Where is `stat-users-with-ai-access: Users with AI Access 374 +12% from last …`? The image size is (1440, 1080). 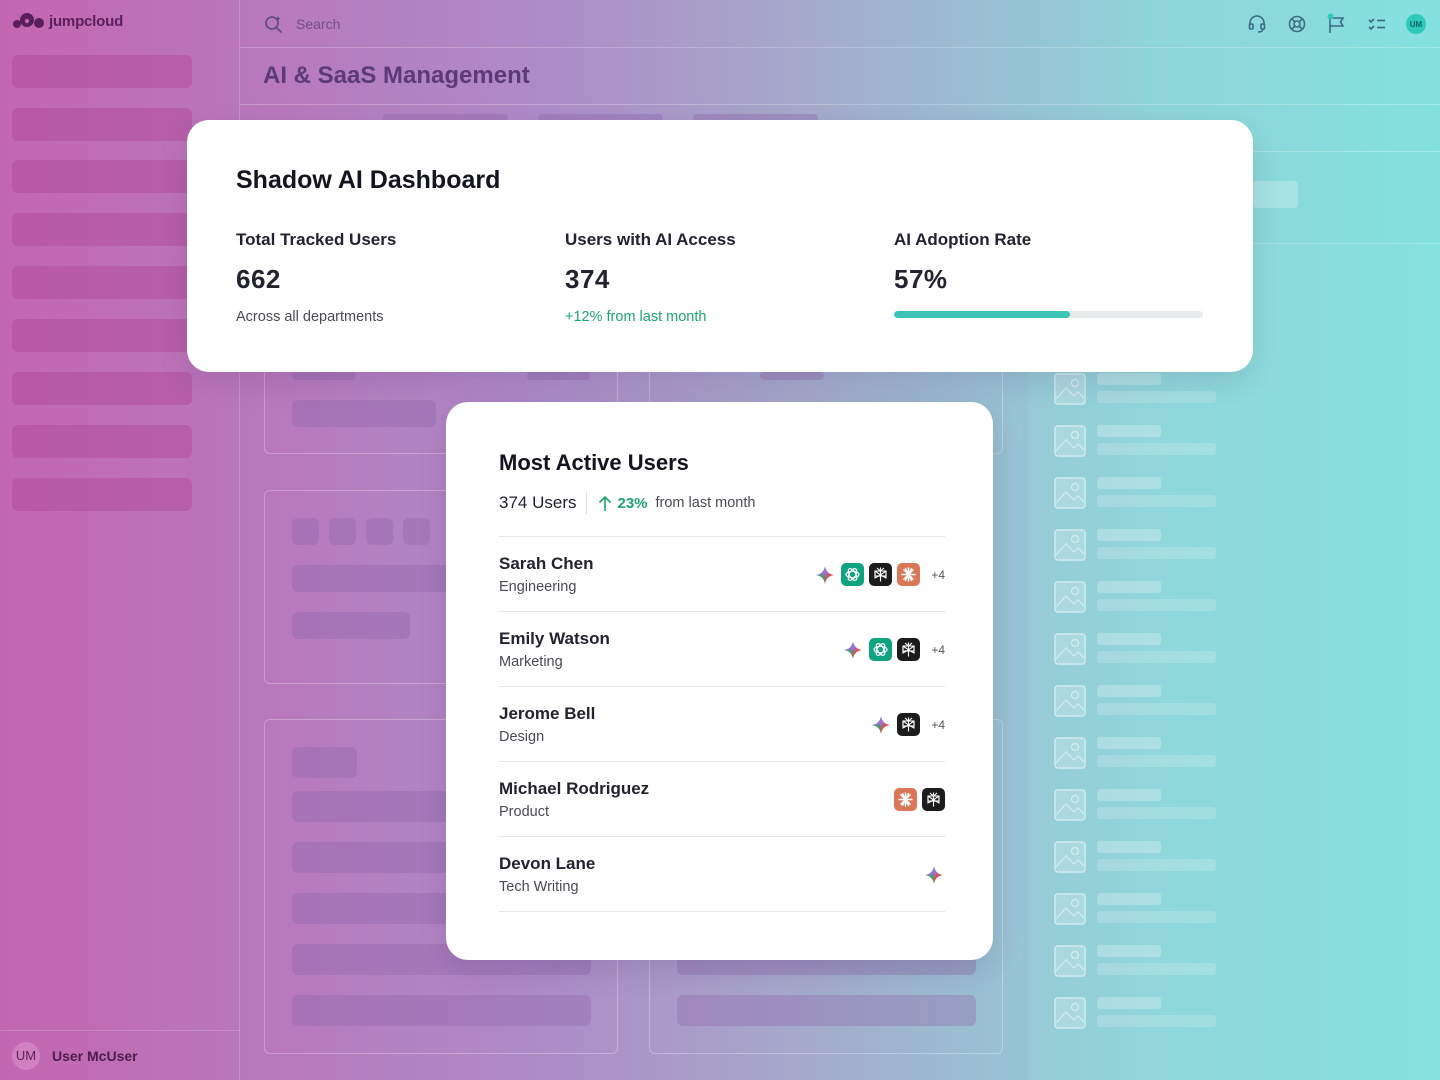
stat-users-with-ai-access: Users with AI Access 374 +12% from last … is located at coordinates (720, 277).